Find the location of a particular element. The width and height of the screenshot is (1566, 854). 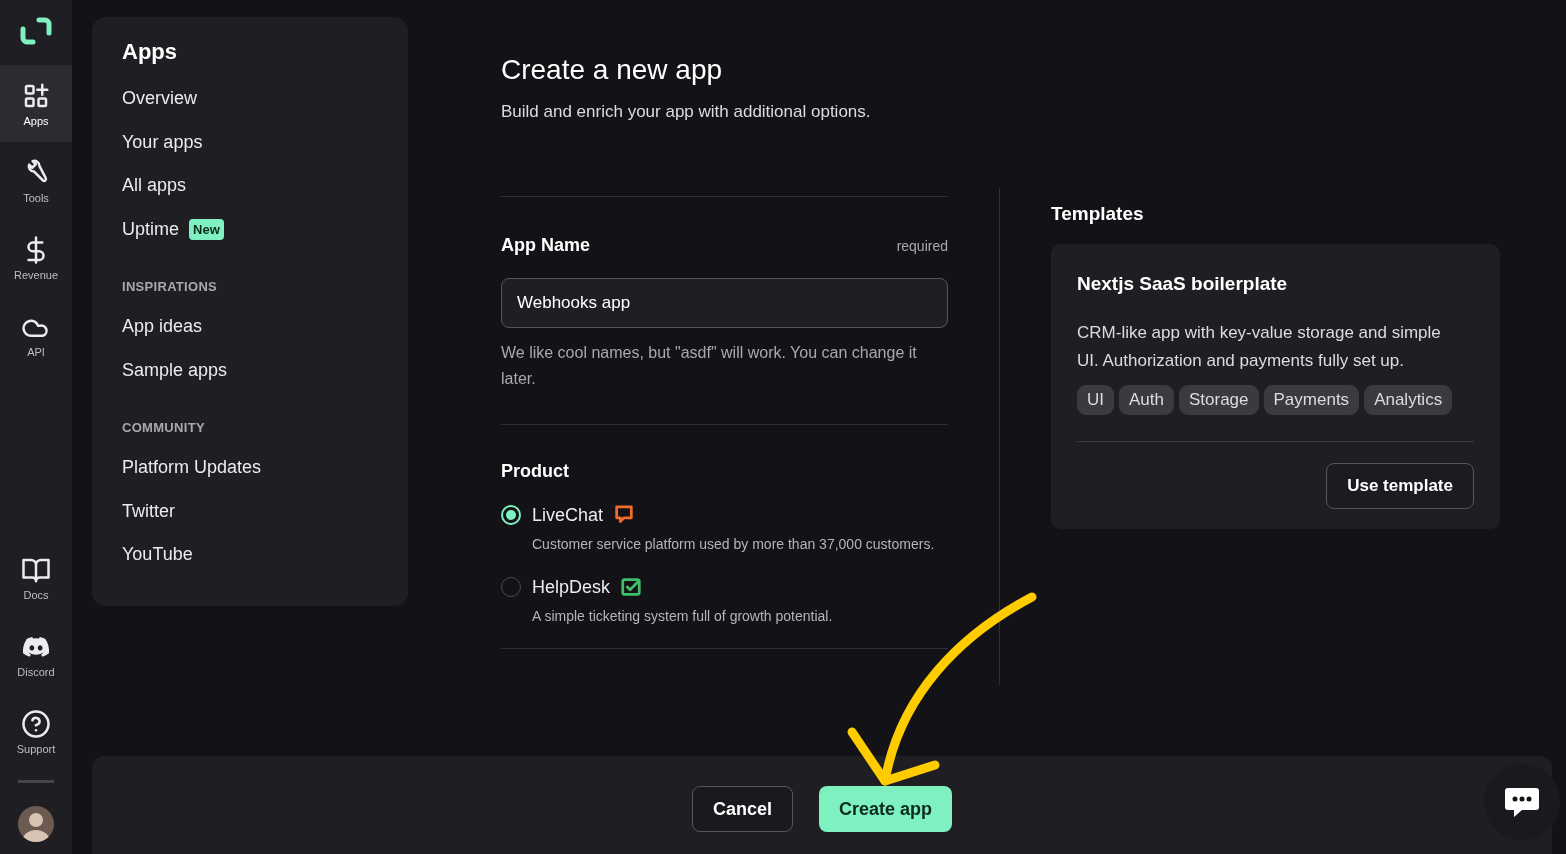

avatar is located at coordinates (36, 824).